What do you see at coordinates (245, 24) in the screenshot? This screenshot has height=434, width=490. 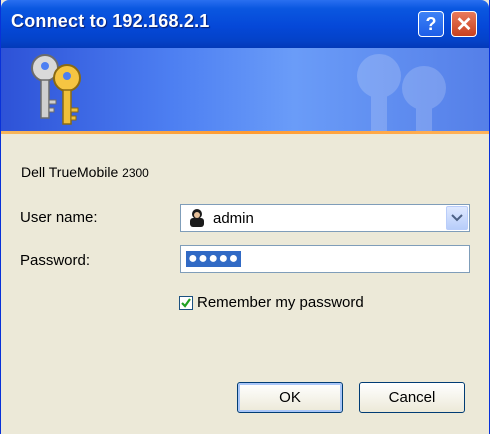 I see `title-bar: Connect to 192.168.2.1 ? ✕` at bounding box center [245, 24].